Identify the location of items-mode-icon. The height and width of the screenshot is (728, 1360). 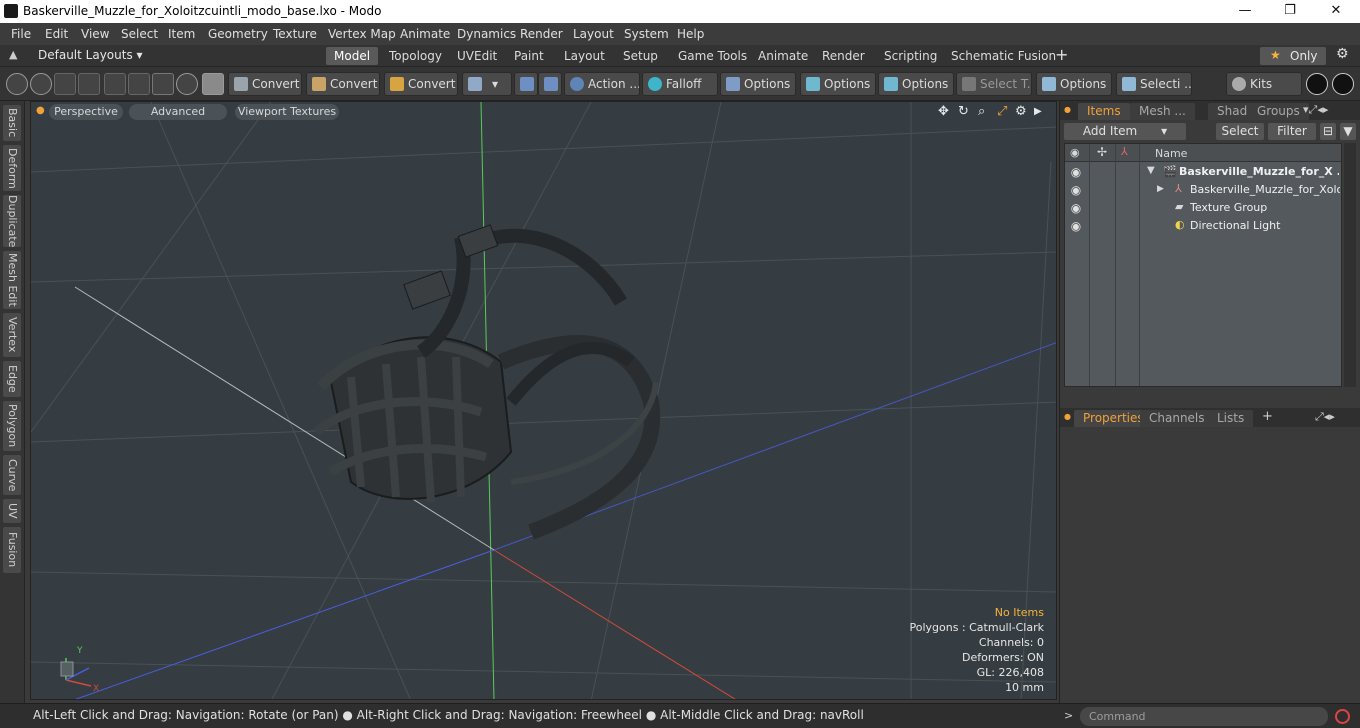
(89, 84).